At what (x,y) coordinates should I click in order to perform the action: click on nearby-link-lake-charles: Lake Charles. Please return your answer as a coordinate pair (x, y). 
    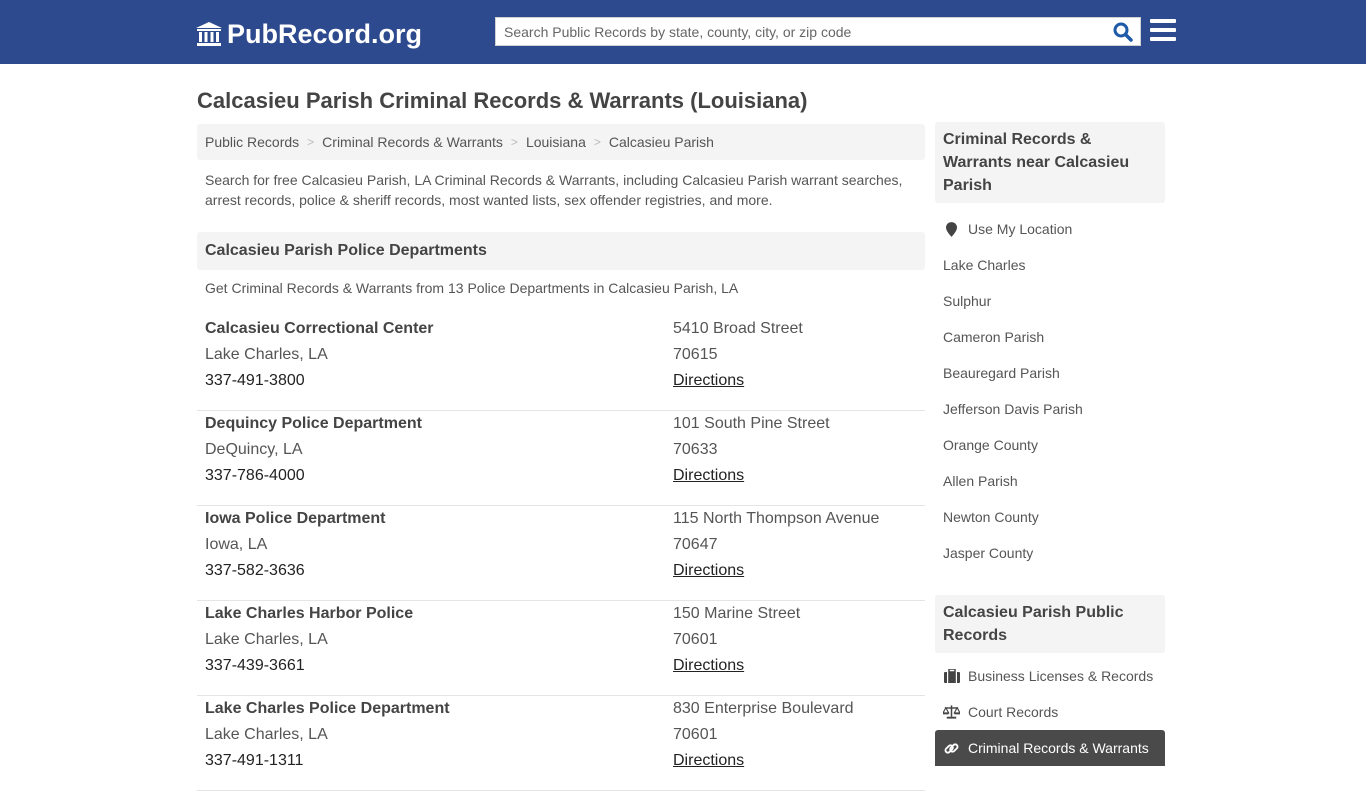
    Looking at the image, I should click on (1050, 265).